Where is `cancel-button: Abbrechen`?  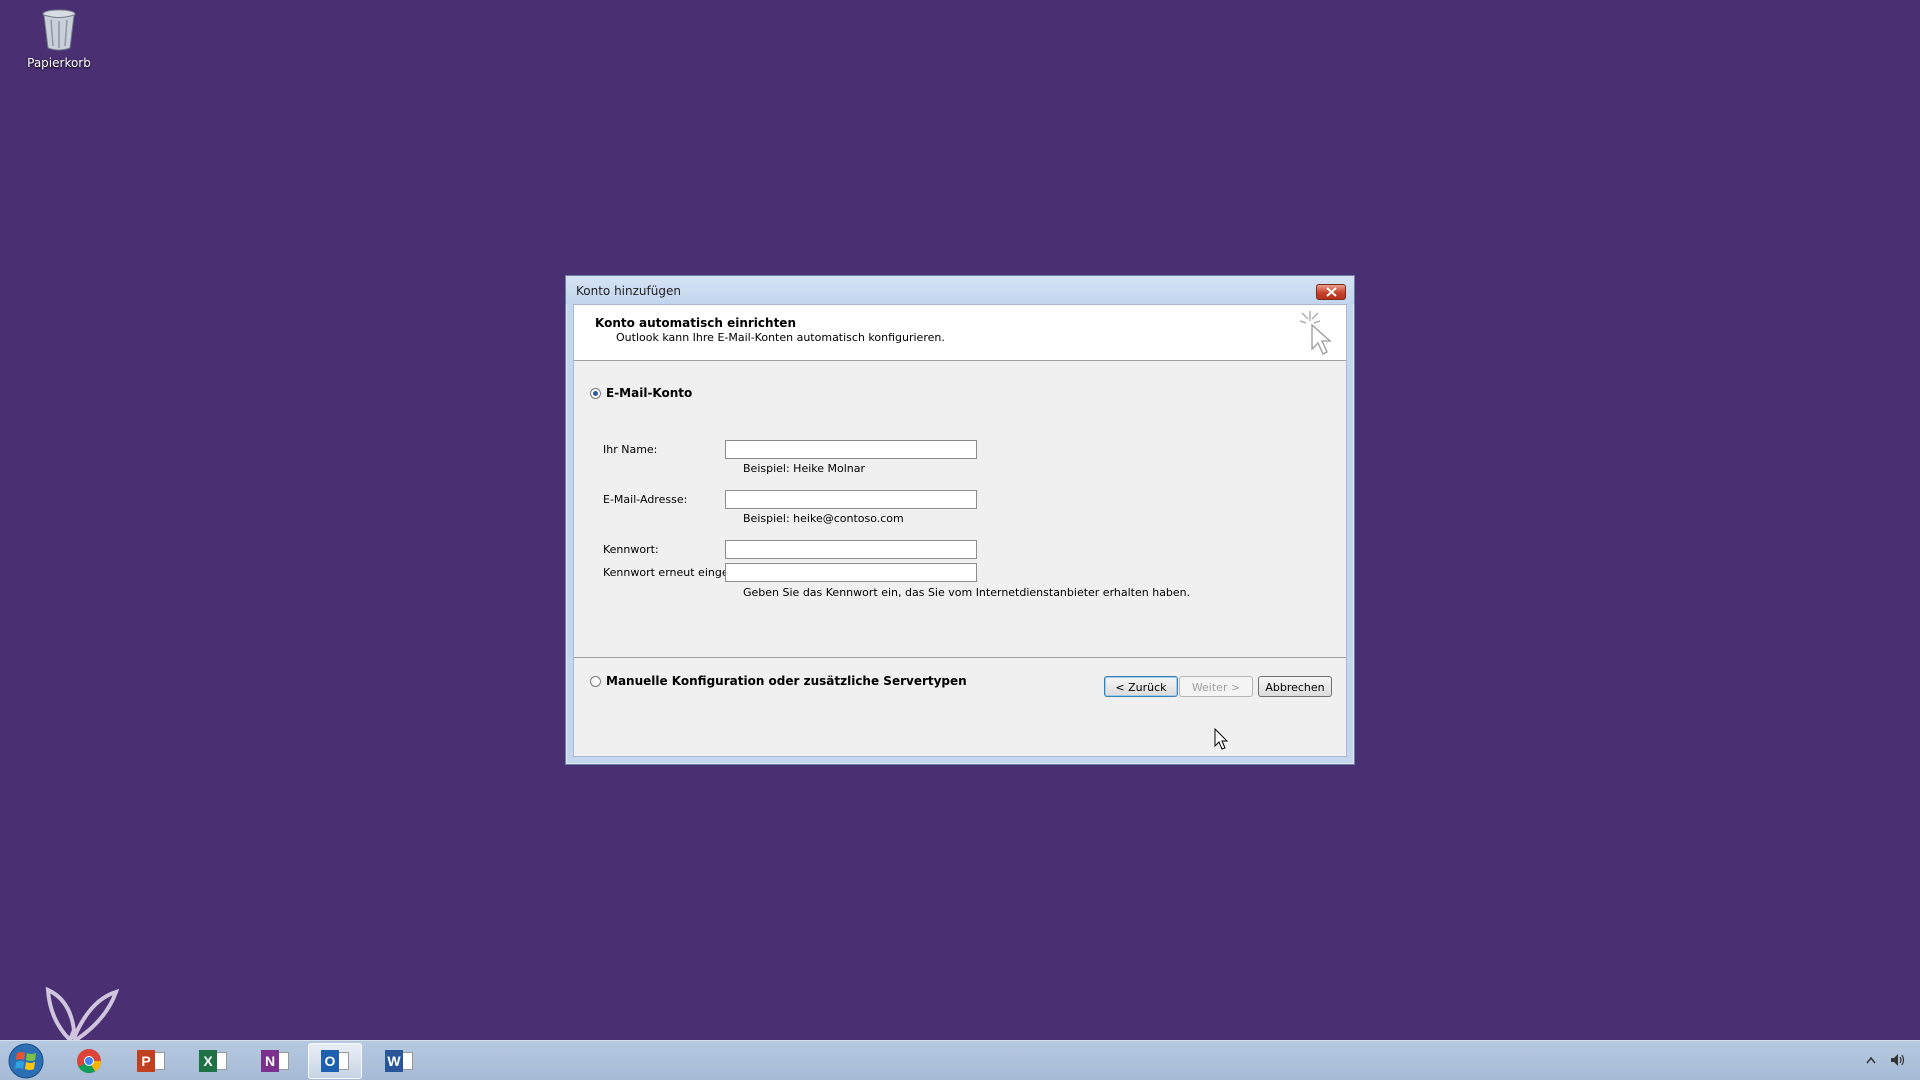 cancel-button: Abbrechen is located at coordinates (1295, 686).